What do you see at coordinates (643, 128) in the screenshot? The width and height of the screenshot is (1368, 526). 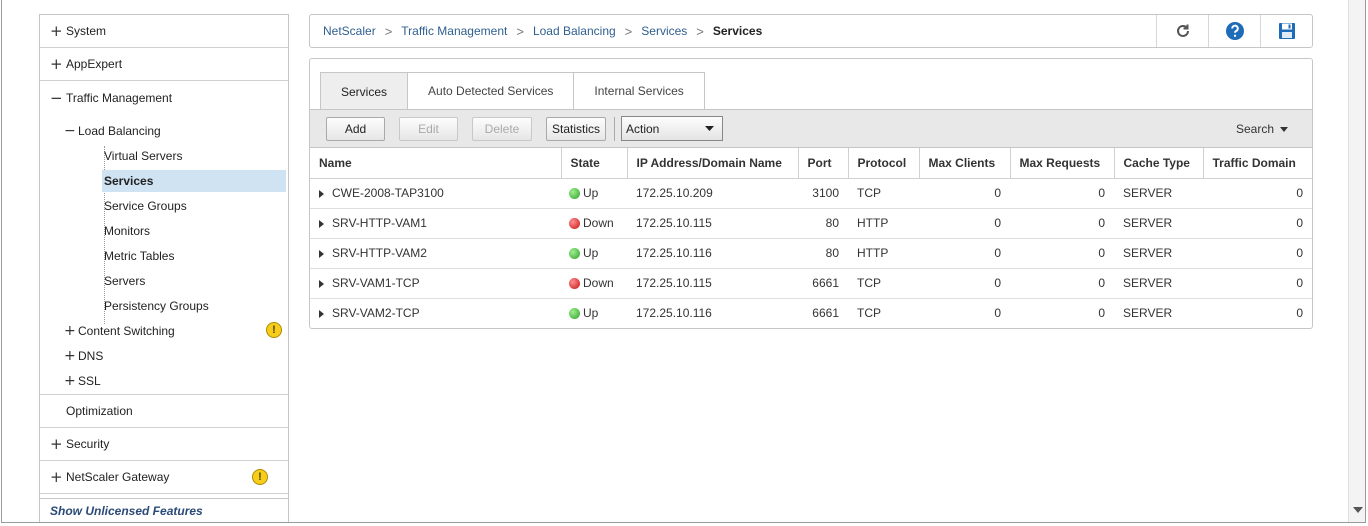 I see `action-dropdown-label: Action` at bounding box center [643, 128].